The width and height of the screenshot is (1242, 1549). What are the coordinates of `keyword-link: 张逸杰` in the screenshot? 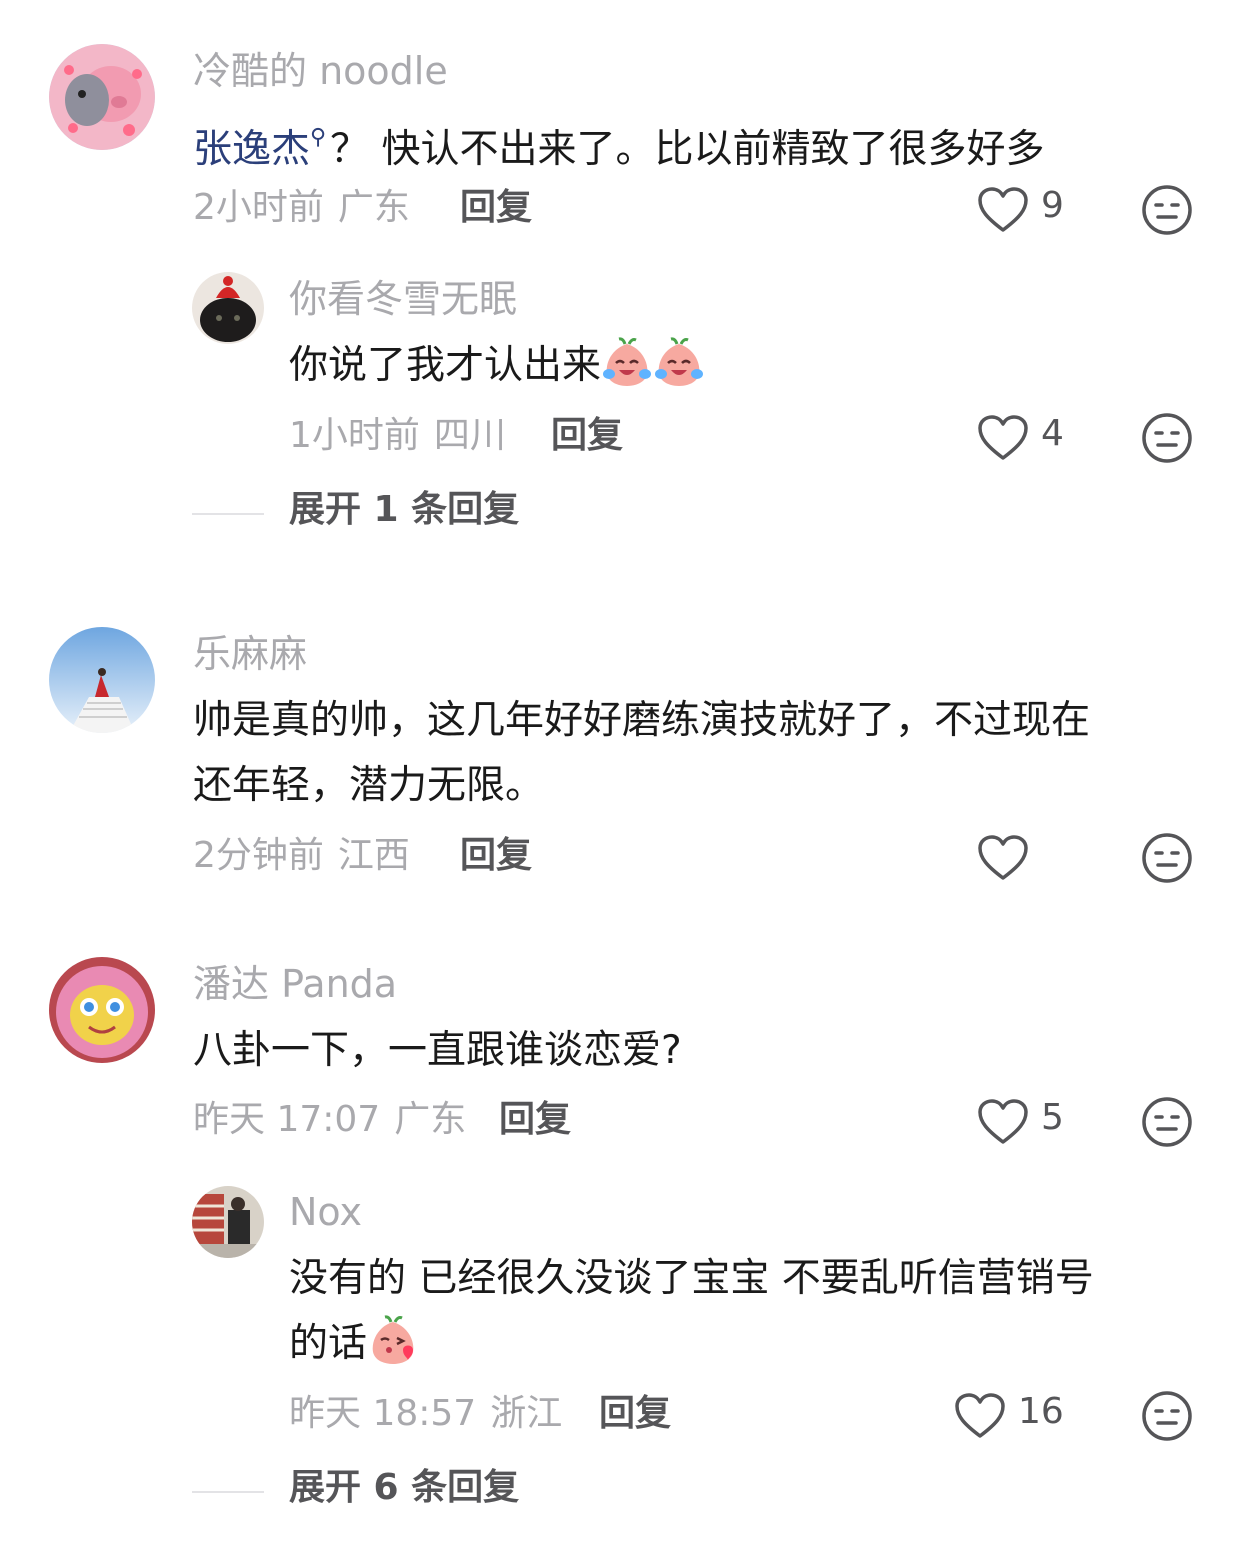 It's located at (251, 149).